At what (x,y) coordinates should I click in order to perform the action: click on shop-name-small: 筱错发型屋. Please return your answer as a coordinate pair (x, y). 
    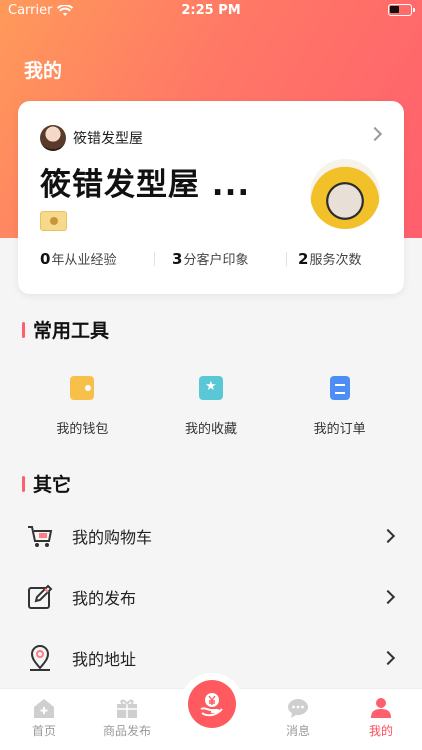
    Looking at the image, I should click on (108, 139).